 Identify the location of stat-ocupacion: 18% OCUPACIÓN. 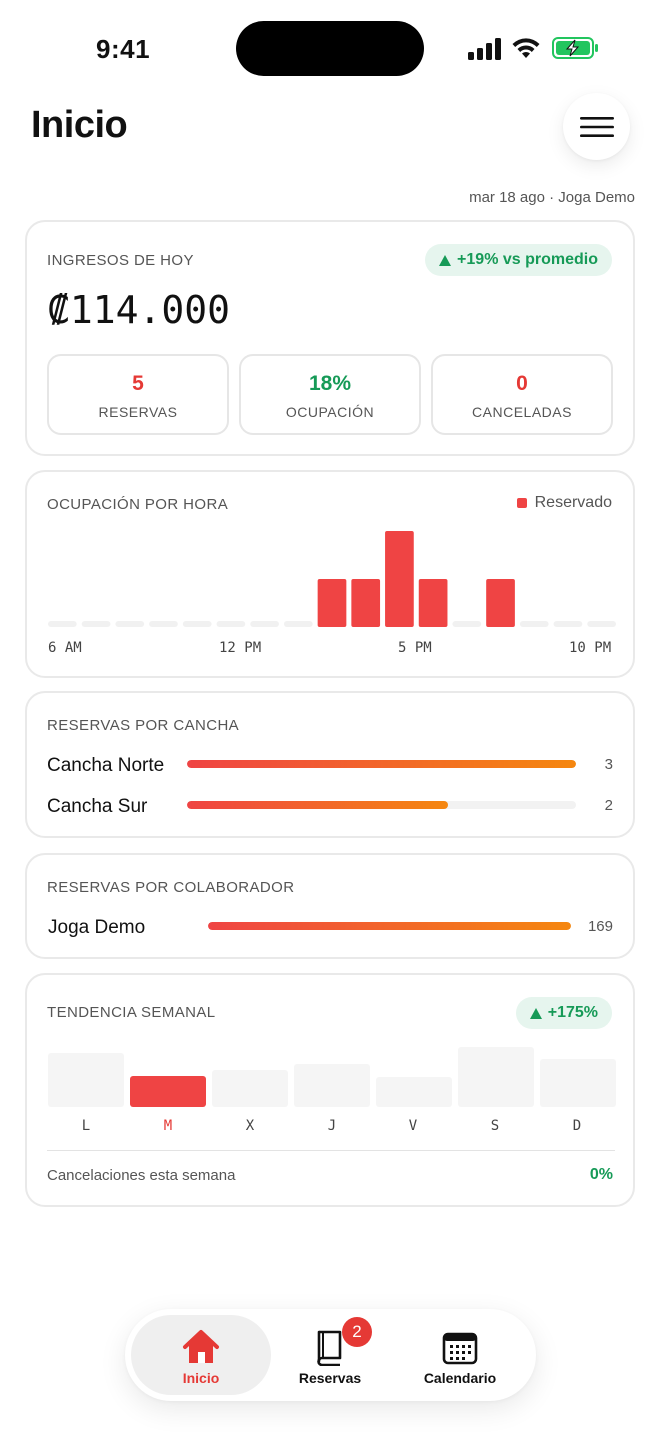
(330, 394).